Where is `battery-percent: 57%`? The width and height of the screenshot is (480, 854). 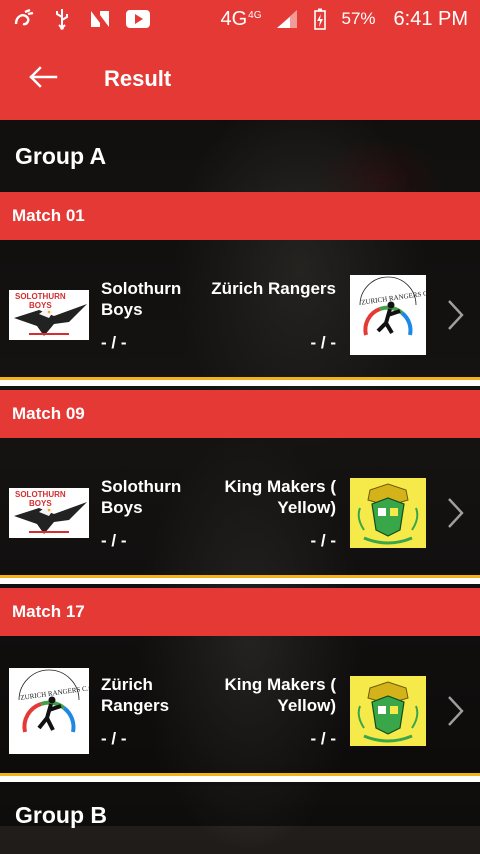
battery-percent: 57% is located at coordinates (358, 18).